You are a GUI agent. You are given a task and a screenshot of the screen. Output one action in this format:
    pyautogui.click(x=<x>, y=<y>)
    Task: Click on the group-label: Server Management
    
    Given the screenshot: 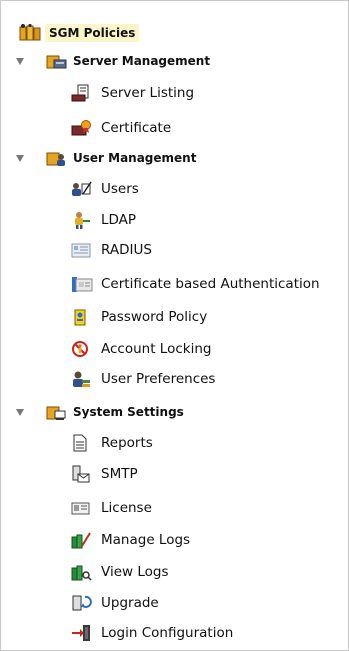 What is the action you would take?
    pyautogui.click(x=142, y=61)
    